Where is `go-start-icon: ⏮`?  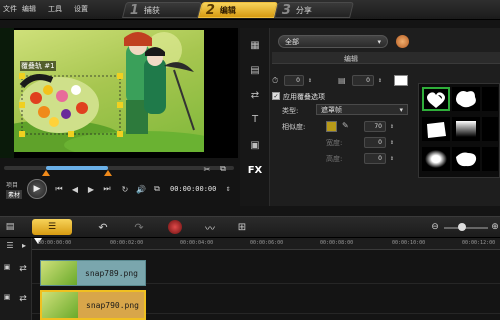
go-start-icon: ⏮ is located at coordinates (59, 189).